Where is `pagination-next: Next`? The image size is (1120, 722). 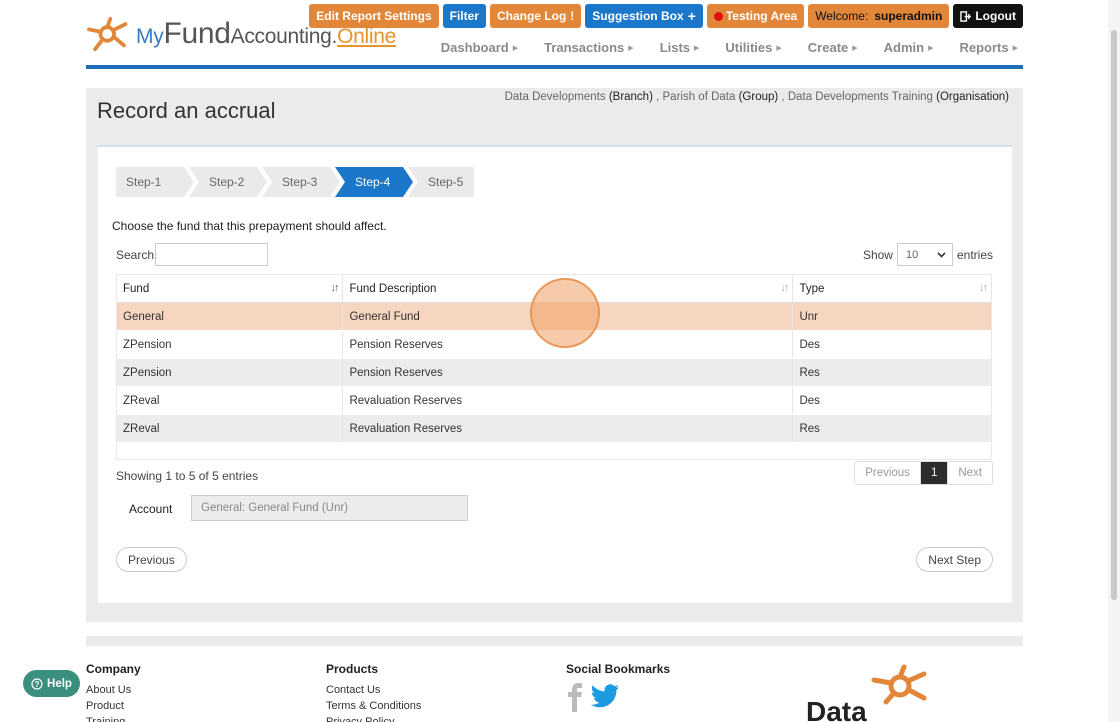
pagination-next: Next is located at coordinates (970, 473).